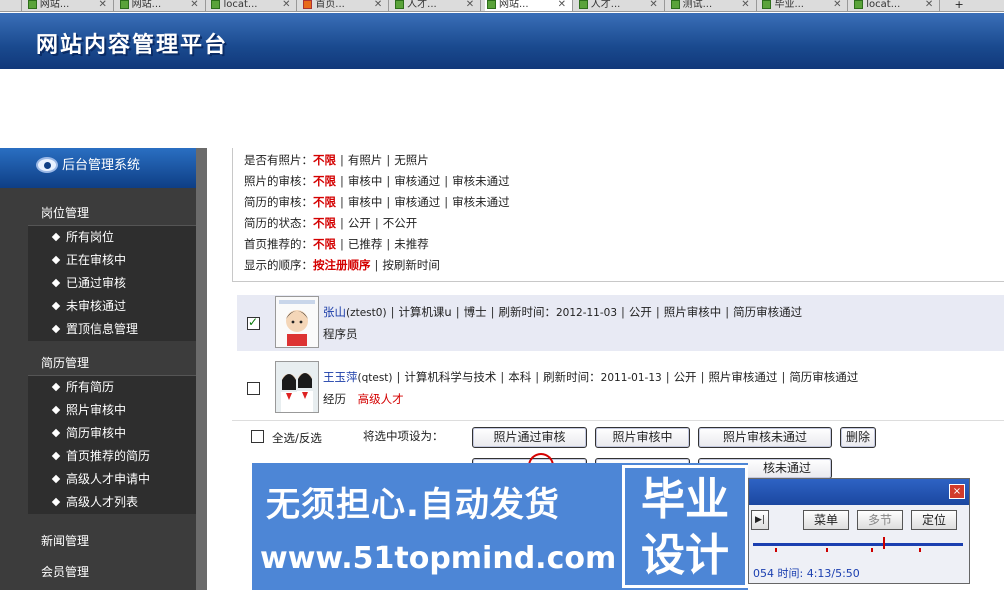 This screenshot has height=590, width=1004. I want to click on menu-button: 菜单, so click(826, 520).